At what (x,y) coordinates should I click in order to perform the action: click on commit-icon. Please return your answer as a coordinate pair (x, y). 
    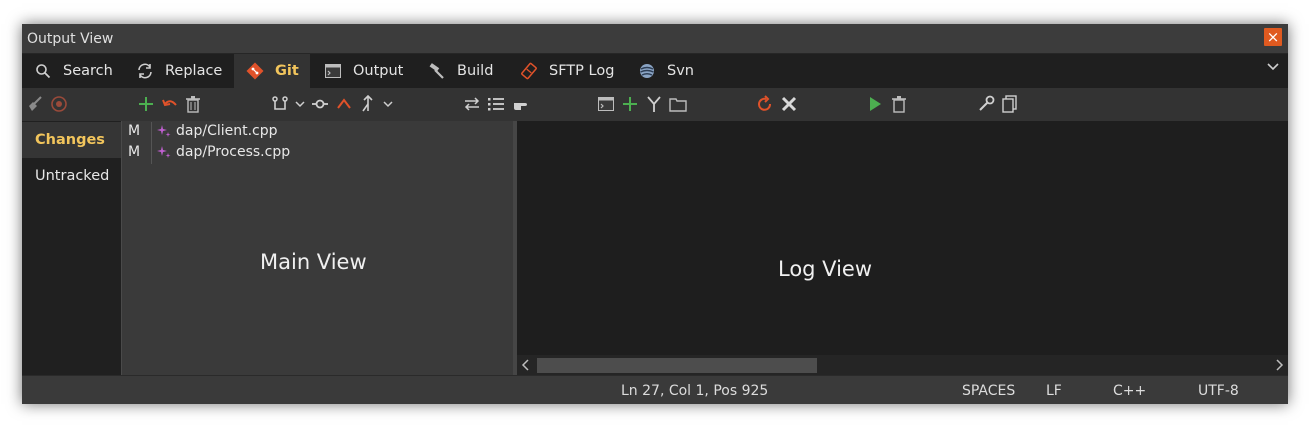
    Looking at the image, I should click on (320, 104).